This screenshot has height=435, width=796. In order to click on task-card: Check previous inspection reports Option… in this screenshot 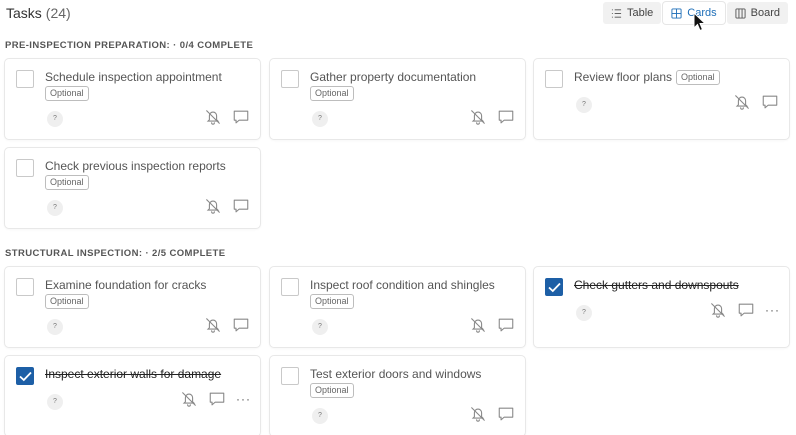, I will do `click(132, 188)`.